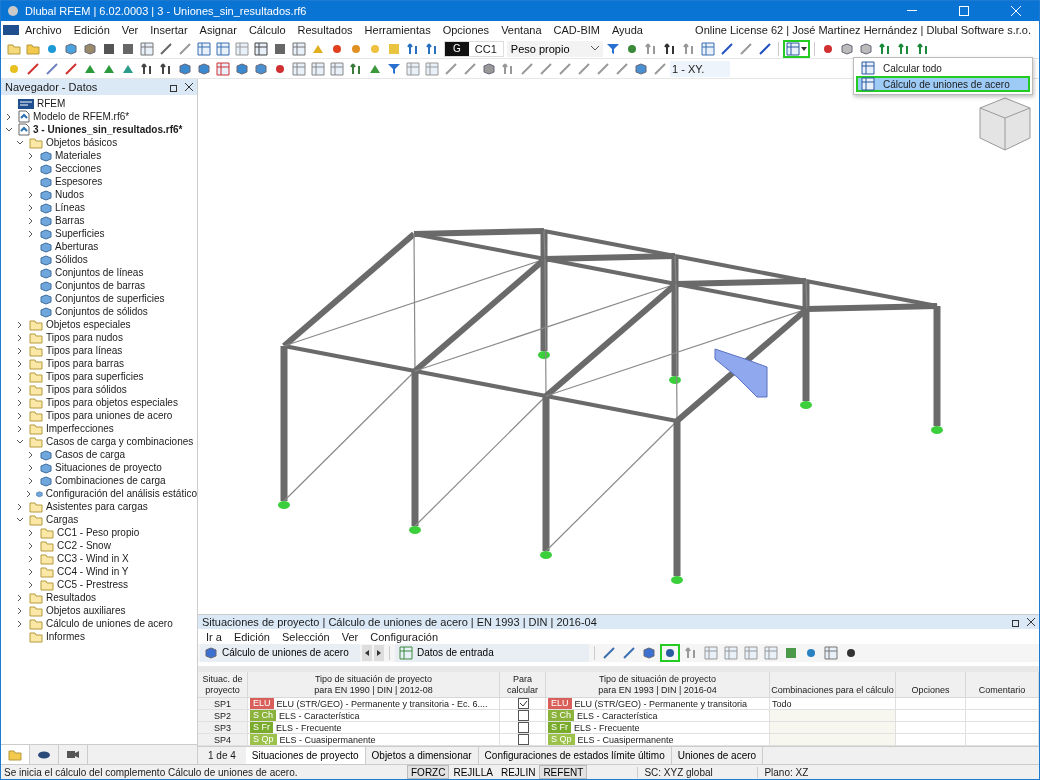 The image size is (1040, 780). Describe the element at coordinates (99, 519) in the screenshot. I see `tree-item: Cargas` at that location.